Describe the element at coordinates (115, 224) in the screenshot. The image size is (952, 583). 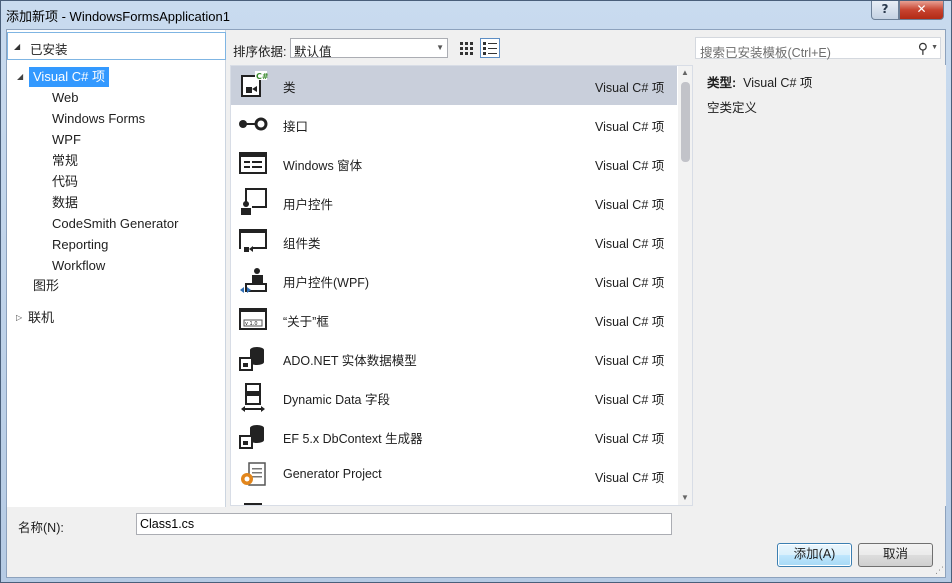
I see `tree-node-item: CodeSmith Generator` at that location.